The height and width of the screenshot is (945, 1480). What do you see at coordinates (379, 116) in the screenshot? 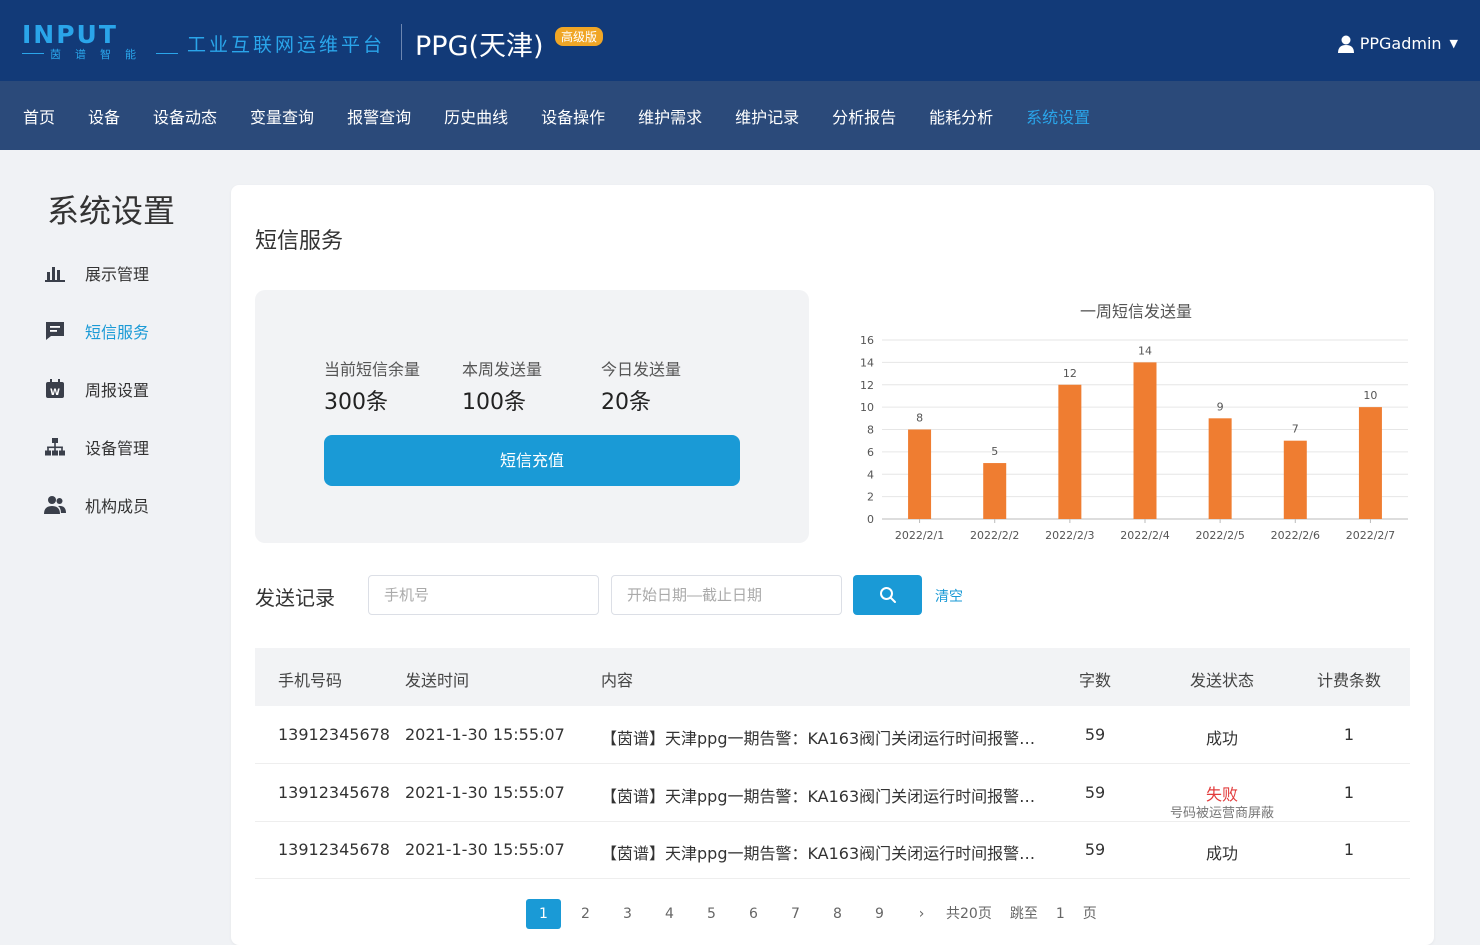
I see `nav-item-alarm-query: 报警查询` at bounding box center [379, 116].